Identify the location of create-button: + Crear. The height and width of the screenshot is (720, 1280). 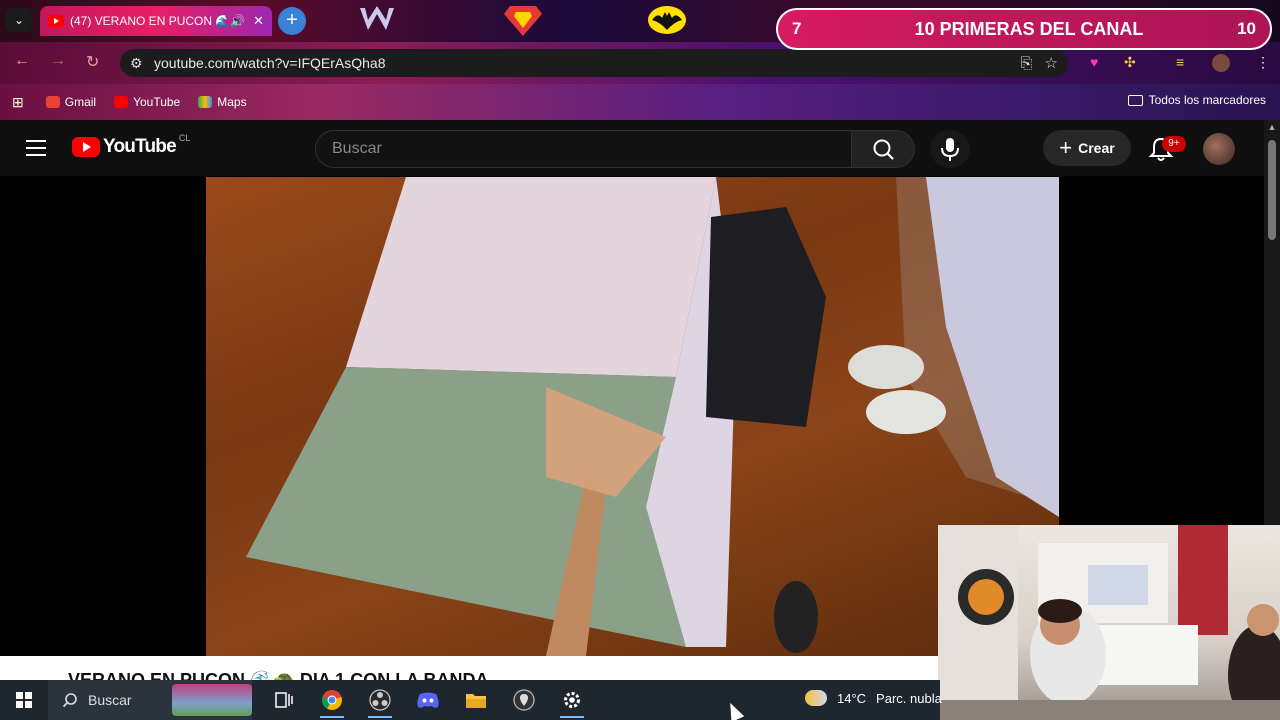
(1087, 148).